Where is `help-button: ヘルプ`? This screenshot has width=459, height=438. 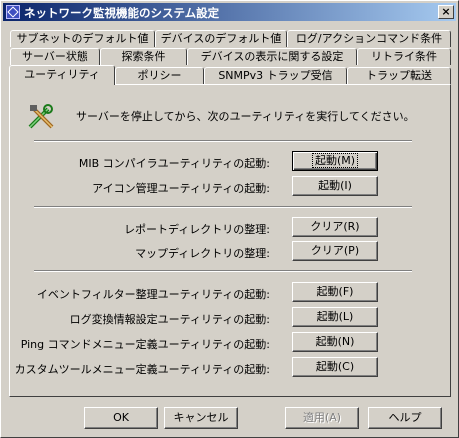
help-button: ヘルプ is located at coordinates (405, 418).